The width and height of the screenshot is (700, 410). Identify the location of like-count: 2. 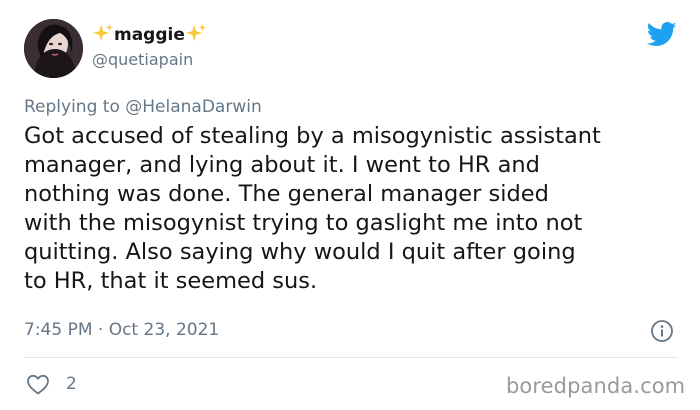
(71, 384).